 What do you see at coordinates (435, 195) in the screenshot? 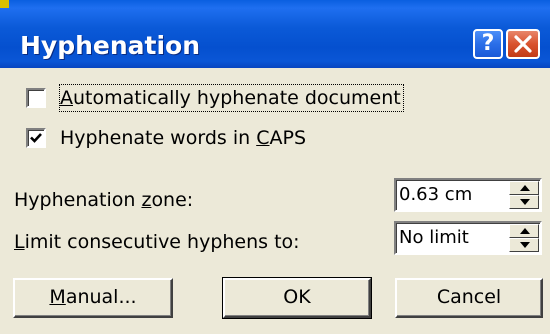
I see `hyphenation-zone-value: 0.63 cm` at bounding box center [435, 195].